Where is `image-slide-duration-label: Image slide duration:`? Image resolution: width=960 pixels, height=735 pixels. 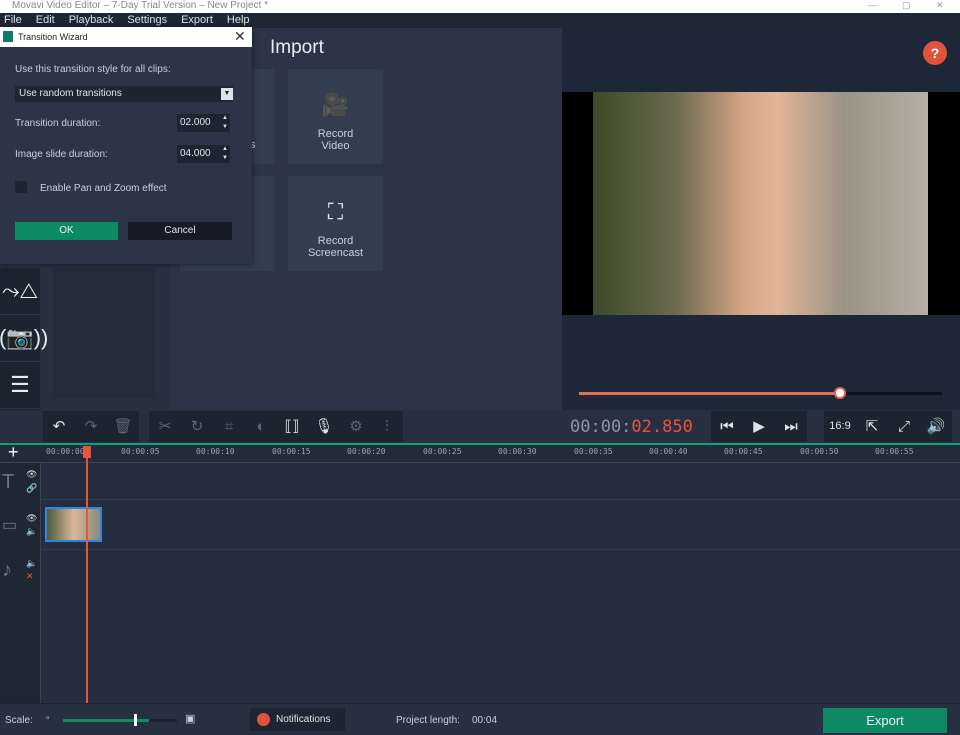 image-slide-duration-label: Image slide duration: is located at coordinates (61, 154).